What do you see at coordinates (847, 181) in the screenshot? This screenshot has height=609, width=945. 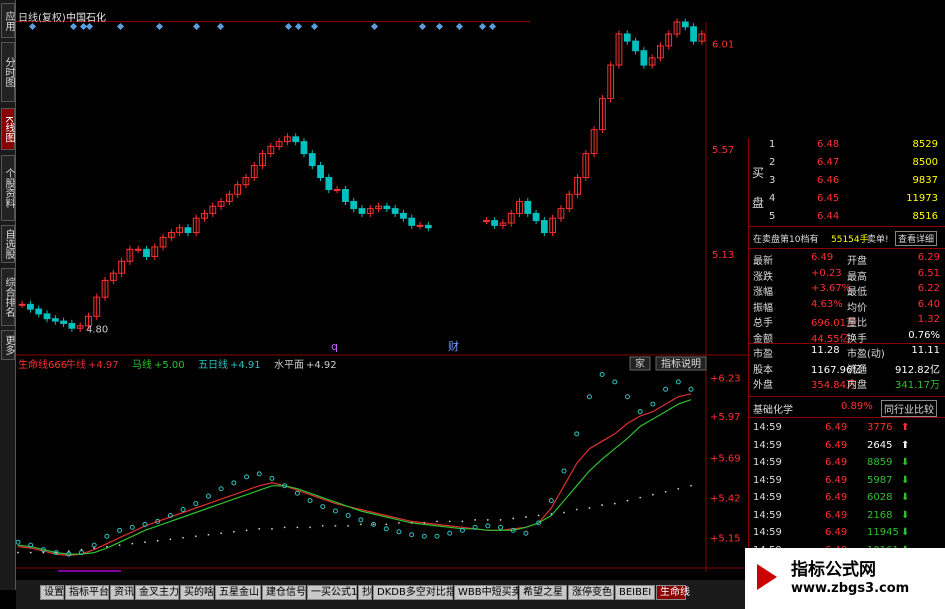 I see `order-row-2: 3 6.46 9837` at bounding box center [847, 181].